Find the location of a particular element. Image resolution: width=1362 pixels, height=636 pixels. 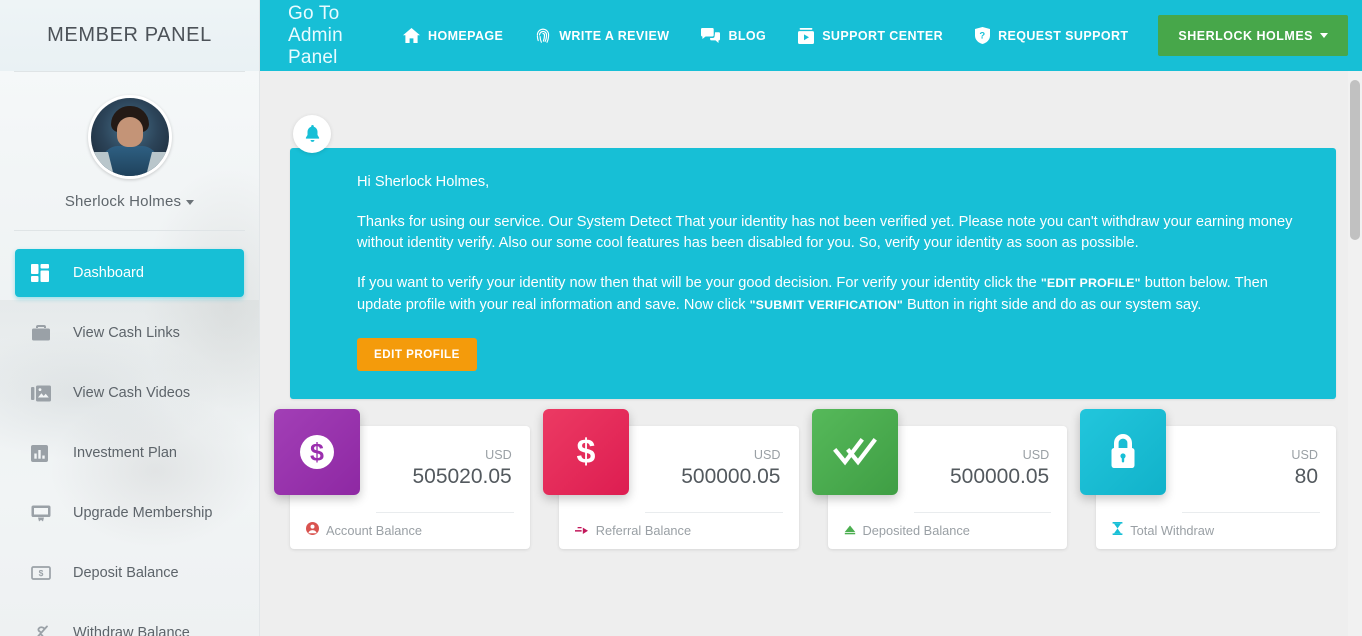

fingerprint-icon is located at coordinates (543, 35).